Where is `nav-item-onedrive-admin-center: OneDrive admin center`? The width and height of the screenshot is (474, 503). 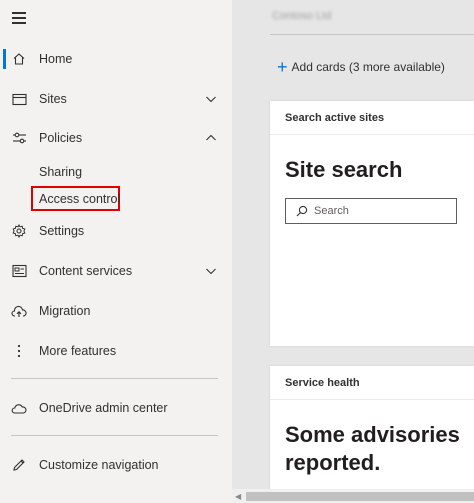
nav-item-onedrive-admin-center: OneDrive admin center is located at coordinates (116, 408).